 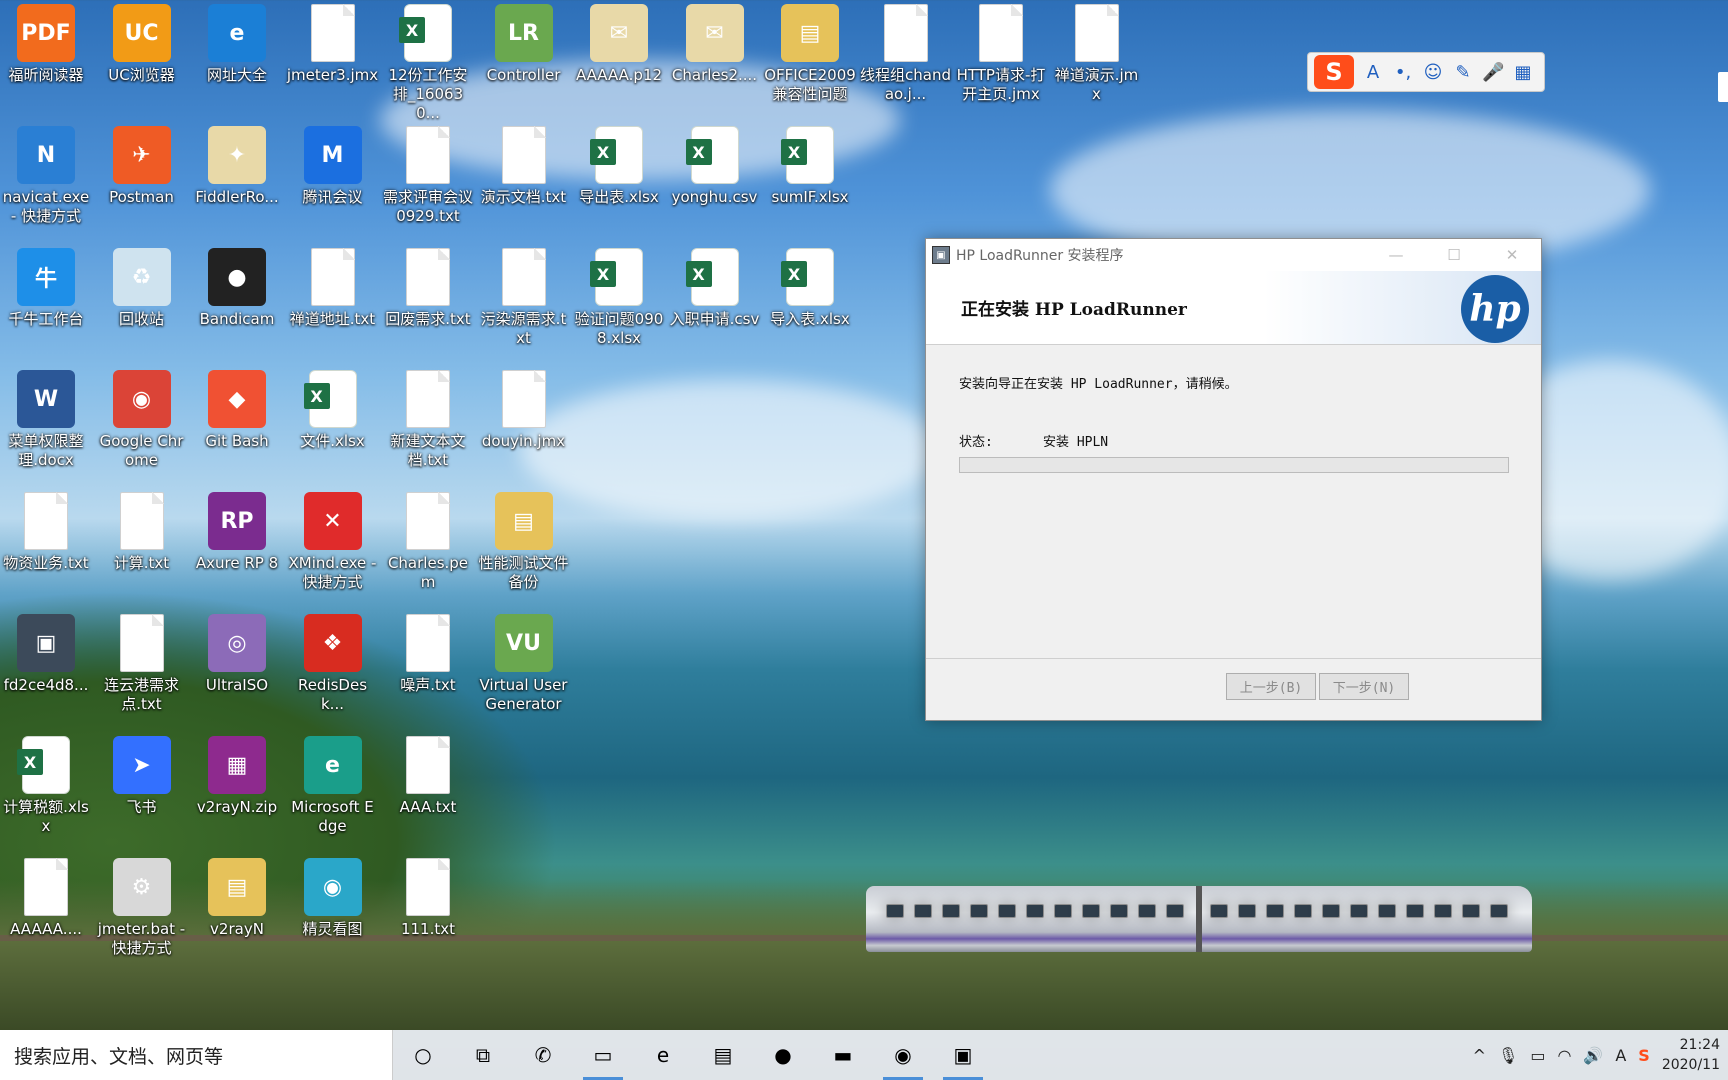 What do you see at coordinates (663, 1055) in the screenshot?
I see `ie-icon: e` at bounding box center [663, 1055].